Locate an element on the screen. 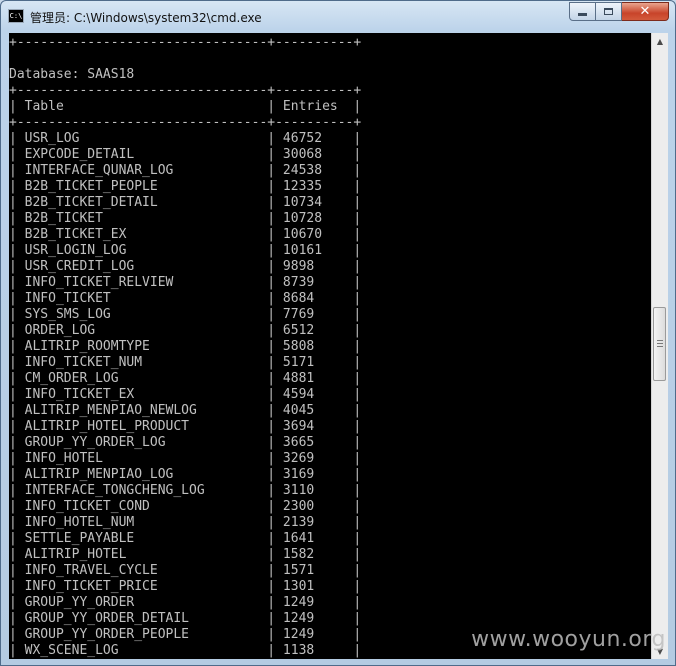 Image resolution: width=676 pixels, height=666 pixels. vertical-scrollbar: ▲ ▼ is located at coordinates (659, 346).